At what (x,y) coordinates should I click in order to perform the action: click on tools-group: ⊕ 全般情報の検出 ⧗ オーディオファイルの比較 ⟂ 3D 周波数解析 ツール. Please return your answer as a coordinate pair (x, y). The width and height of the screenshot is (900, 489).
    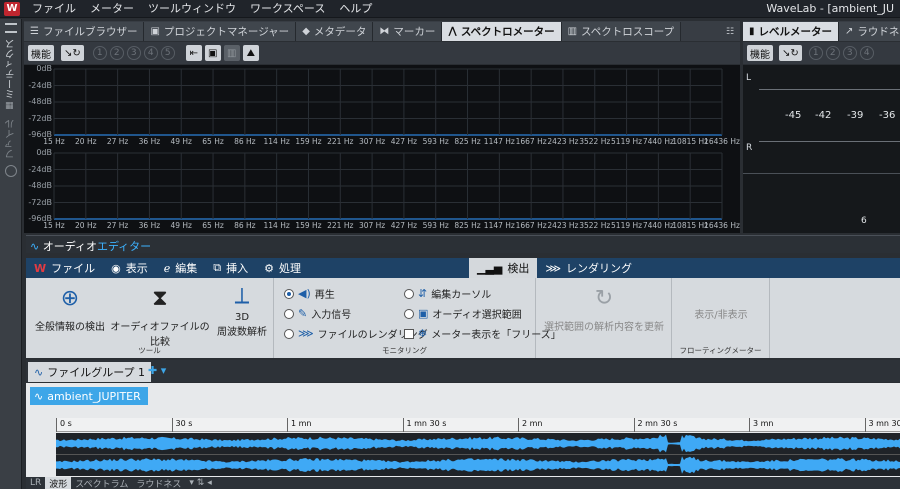
    Looking at the image, I should click on (150, 318).